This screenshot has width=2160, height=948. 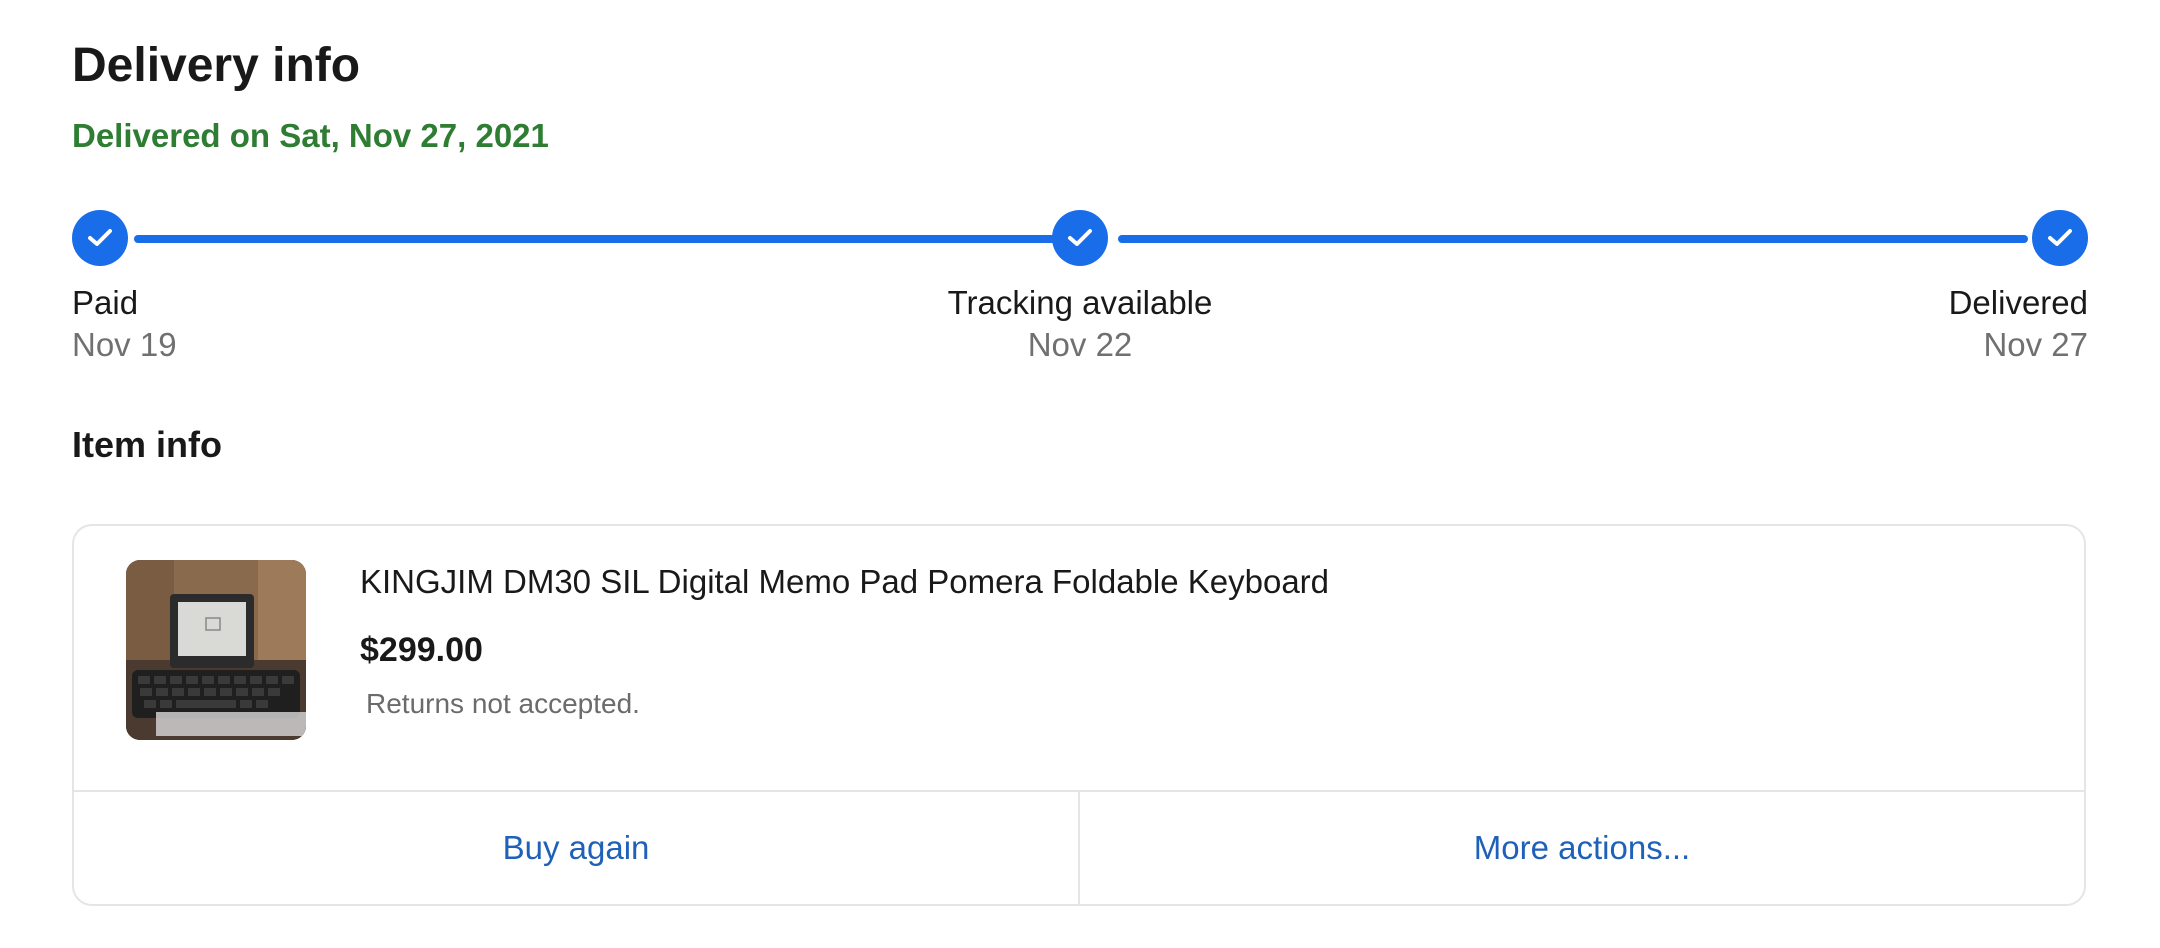 I want to click on return-policy: Returns not accepted., so click(x=503, y=703).